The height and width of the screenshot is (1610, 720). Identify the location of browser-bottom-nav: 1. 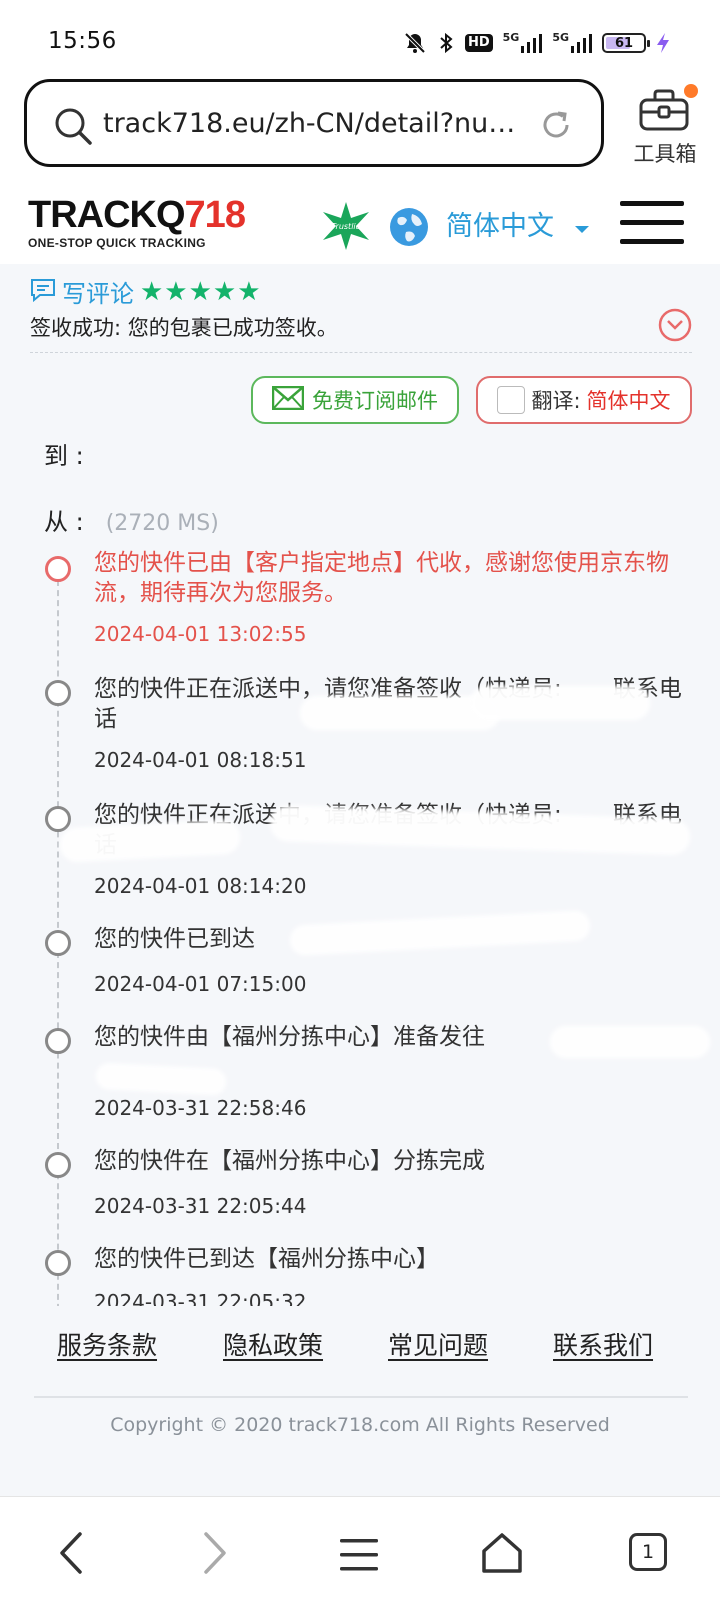
(360, 1553).